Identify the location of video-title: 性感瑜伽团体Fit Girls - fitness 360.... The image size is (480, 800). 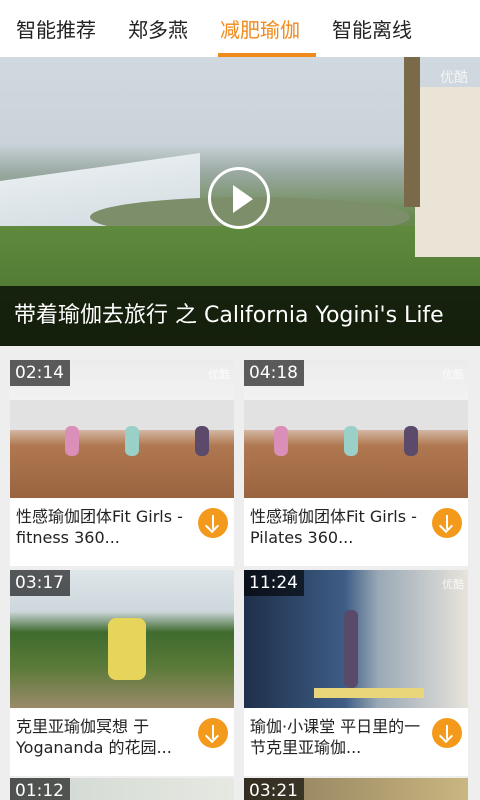
(99, 527).